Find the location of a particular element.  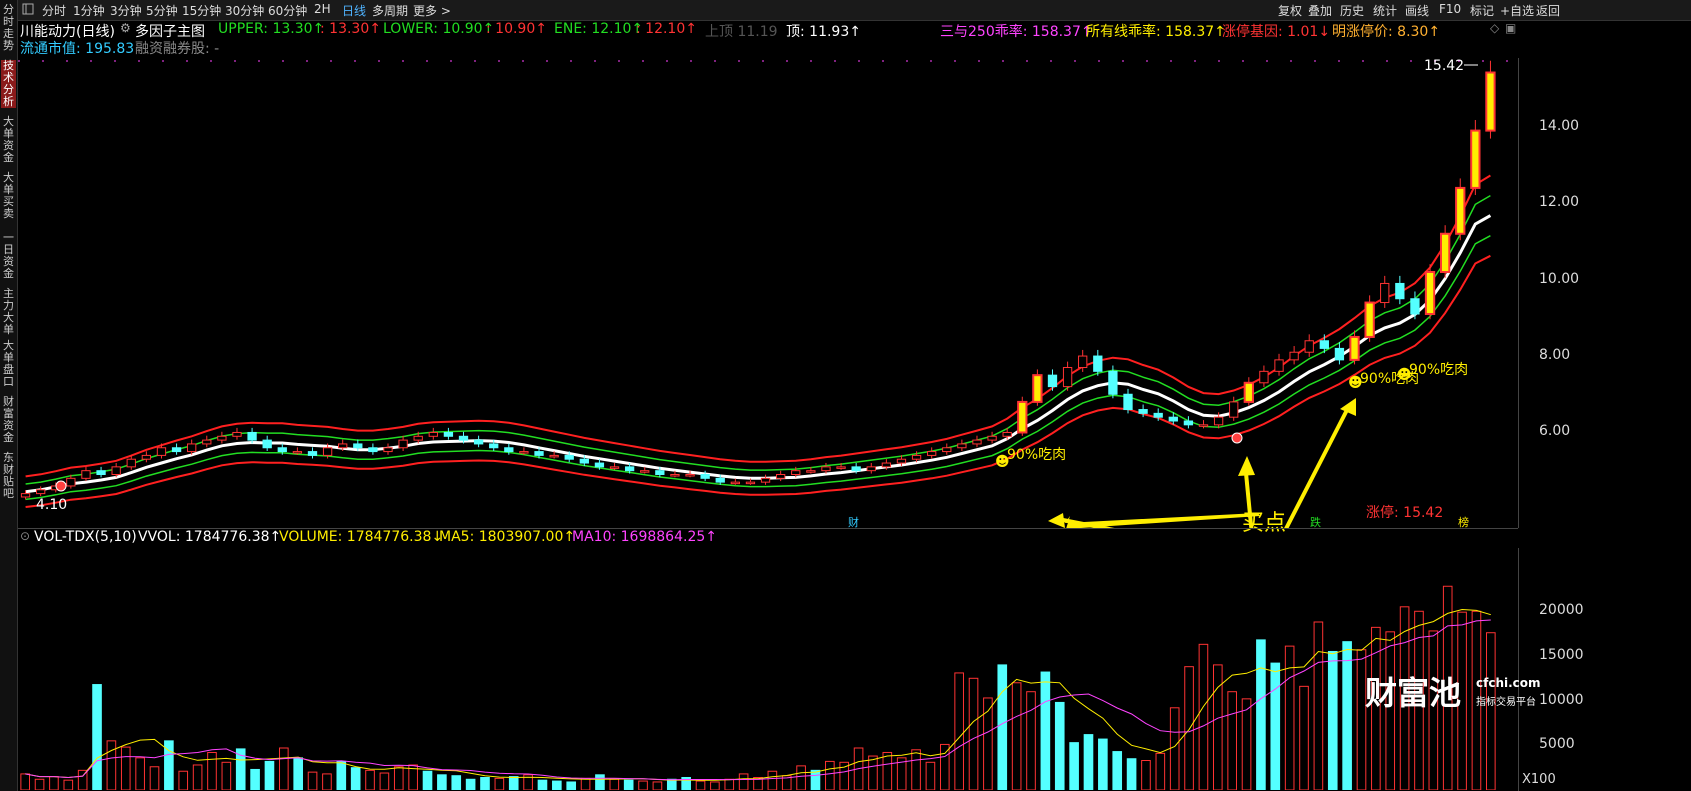

collapse-icon: ⊙ is located at coordinates (25, 536).